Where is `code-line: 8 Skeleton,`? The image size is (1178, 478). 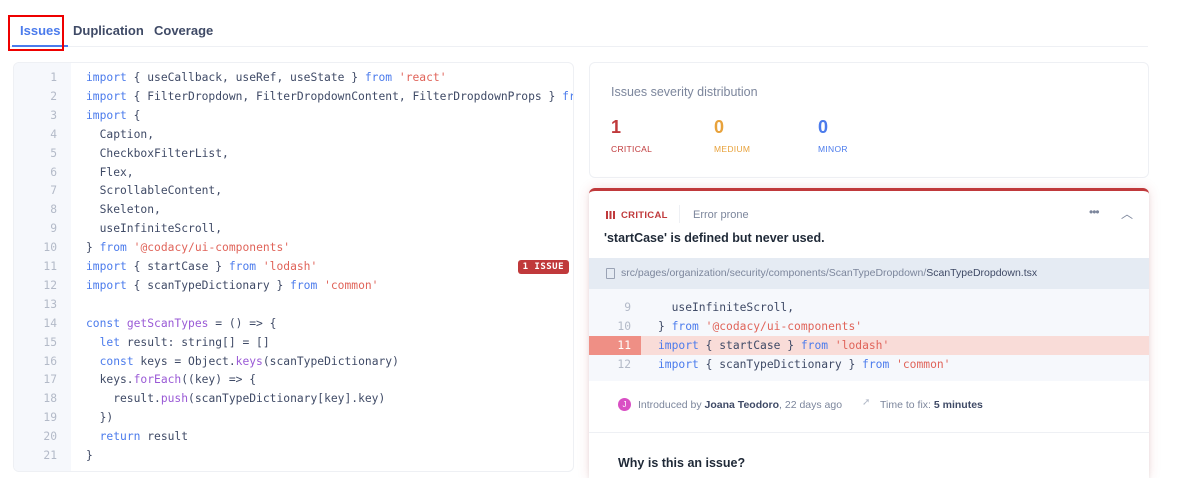 code-line: 8 Skeleton, is located at coordinates (293, 209).